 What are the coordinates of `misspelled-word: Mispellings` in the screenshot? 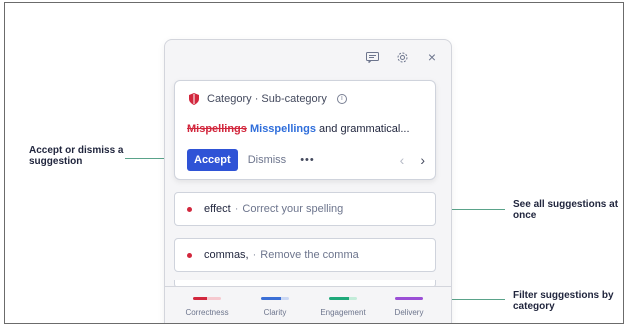 It's located at (217, 129).